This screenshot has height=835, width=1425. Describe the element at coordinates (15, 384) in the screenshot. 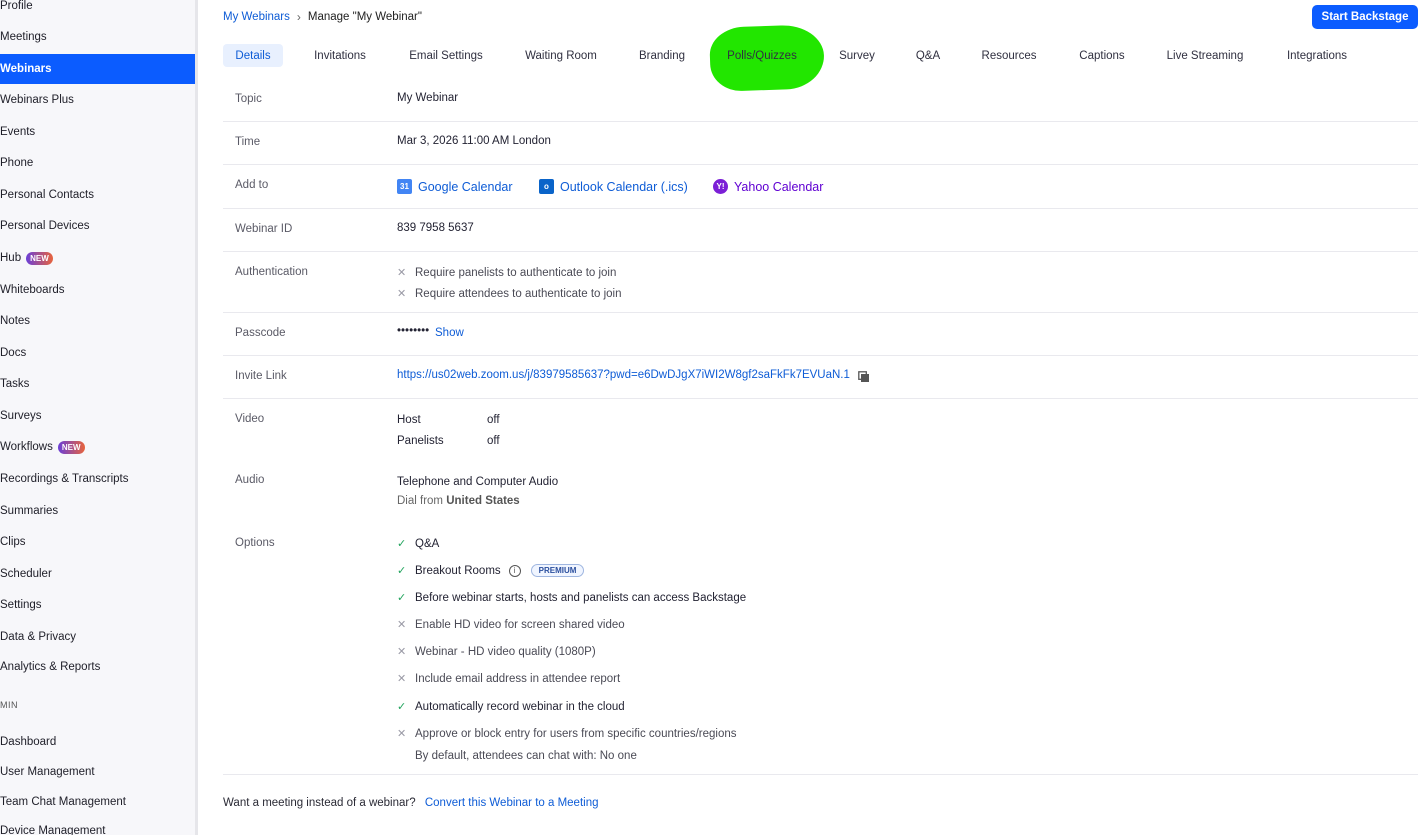

I see `sidebar-item-label: Tasks` at that location.